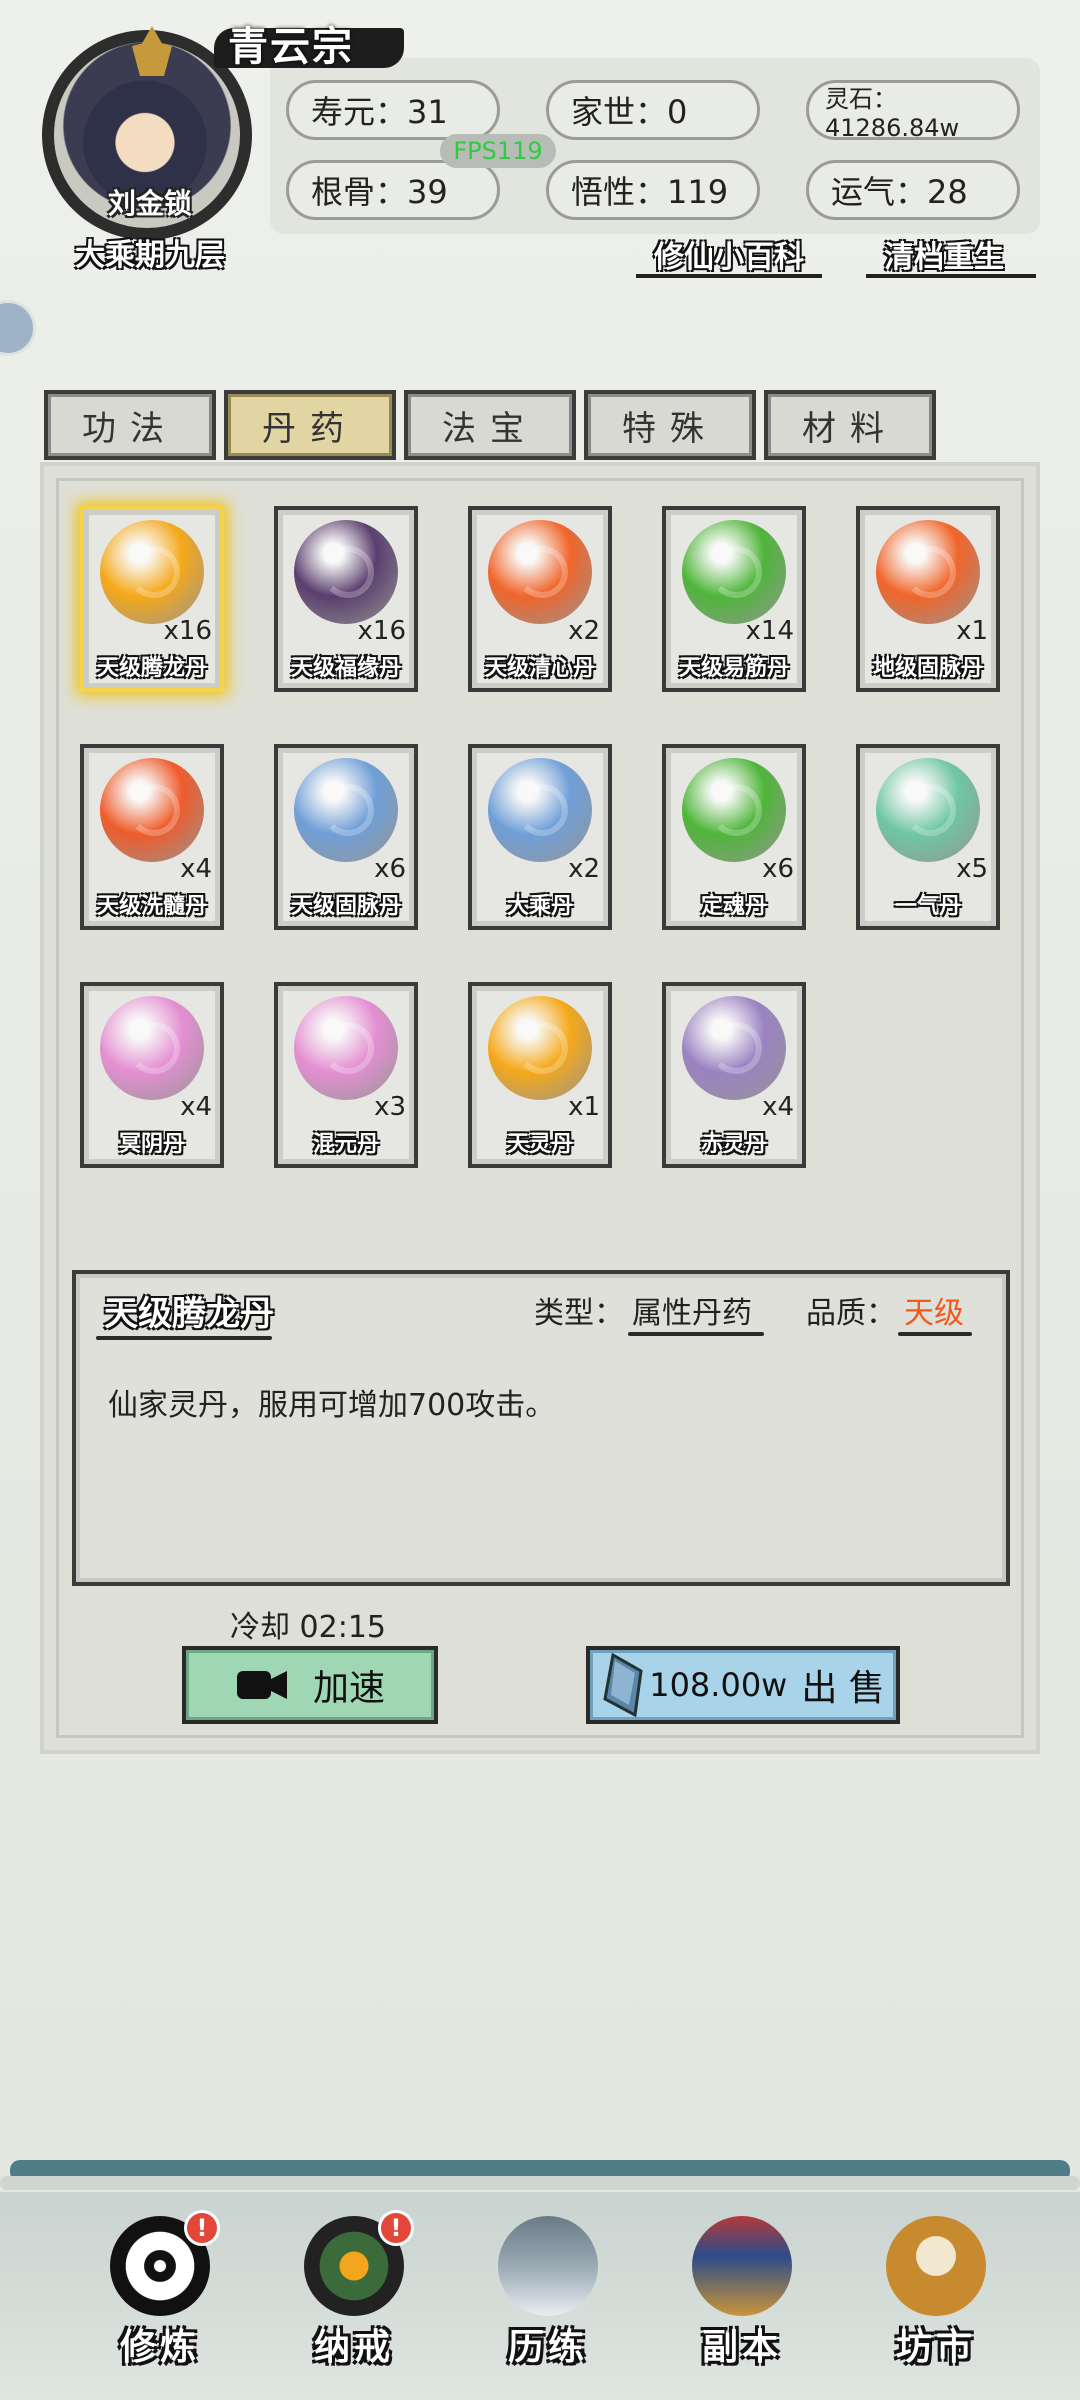 Image resolution: width=1080 pixels, height=2400 pixels. What do you see at coordinates (540, 599) in the screenshot?
I see `inventory-slot: x2 天级清心丹` at bounding box center [540, 599].